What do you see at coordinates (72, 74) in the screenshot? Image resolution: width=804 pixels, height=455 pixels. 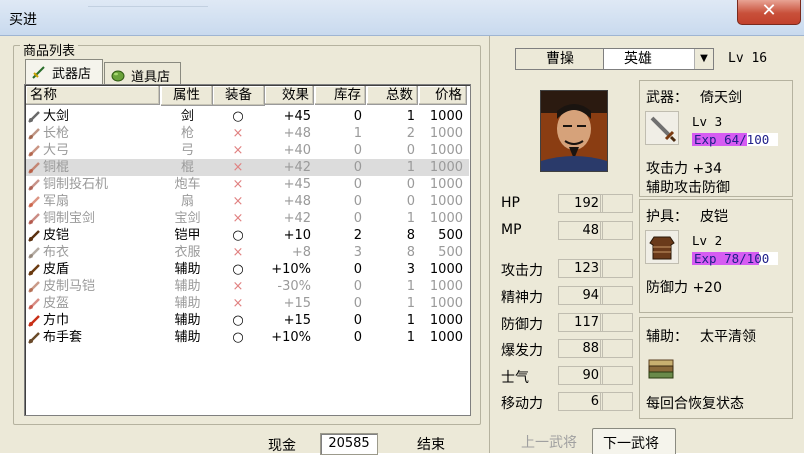 I see `tab-label: 武器店` at bounding box center [72, 74].